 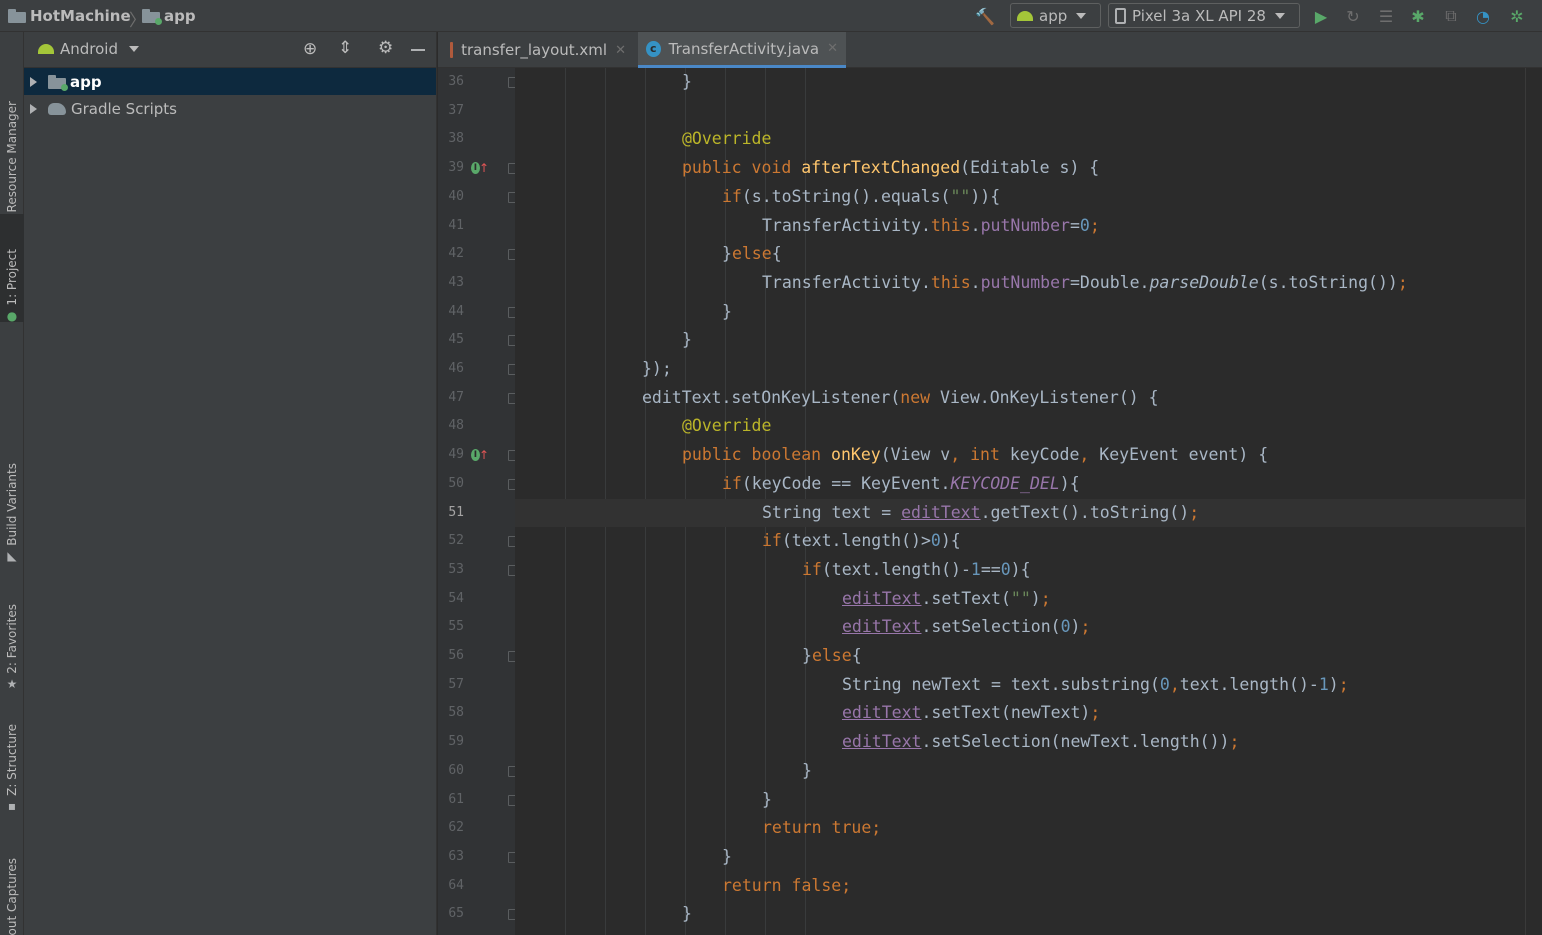 What do you see at coordinates (451, 656) in the screenshot?
I see `line-number: 56` at bounding box center [451, 656].